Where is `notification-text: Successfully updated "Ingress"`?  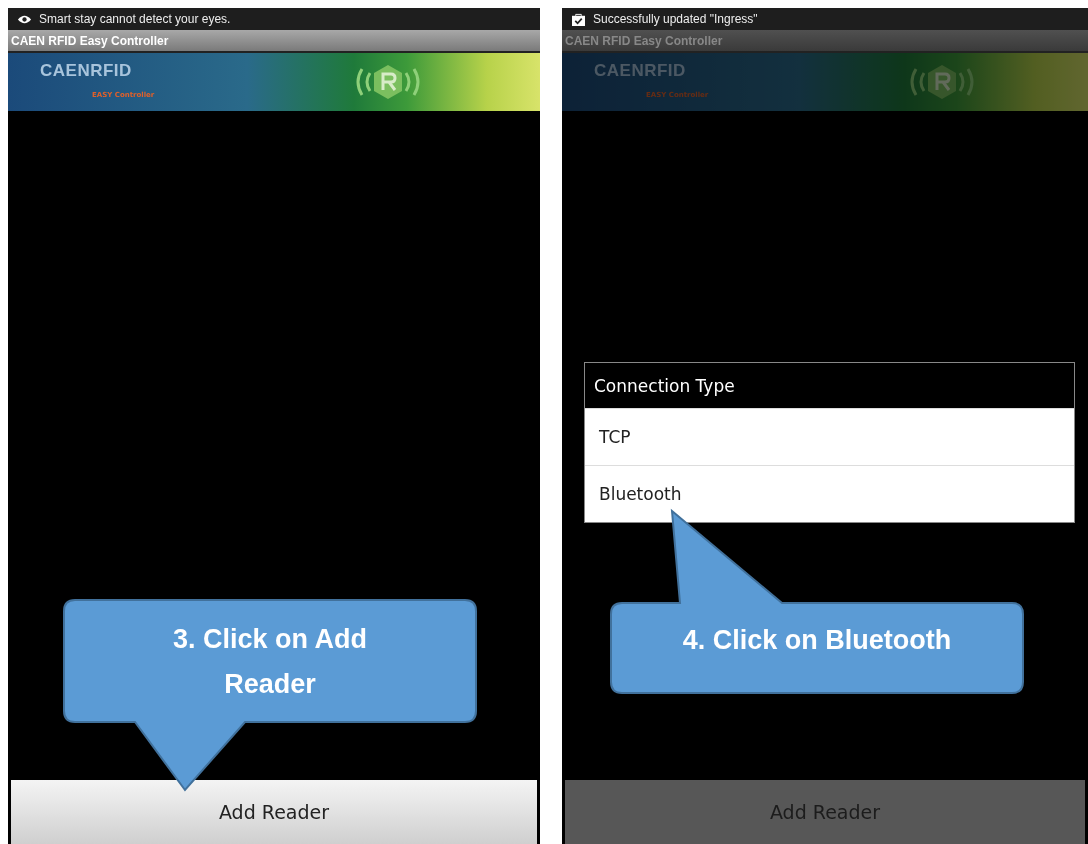 notification-text: Successfully updated "Ingress" is located at coordinates (675, 19).